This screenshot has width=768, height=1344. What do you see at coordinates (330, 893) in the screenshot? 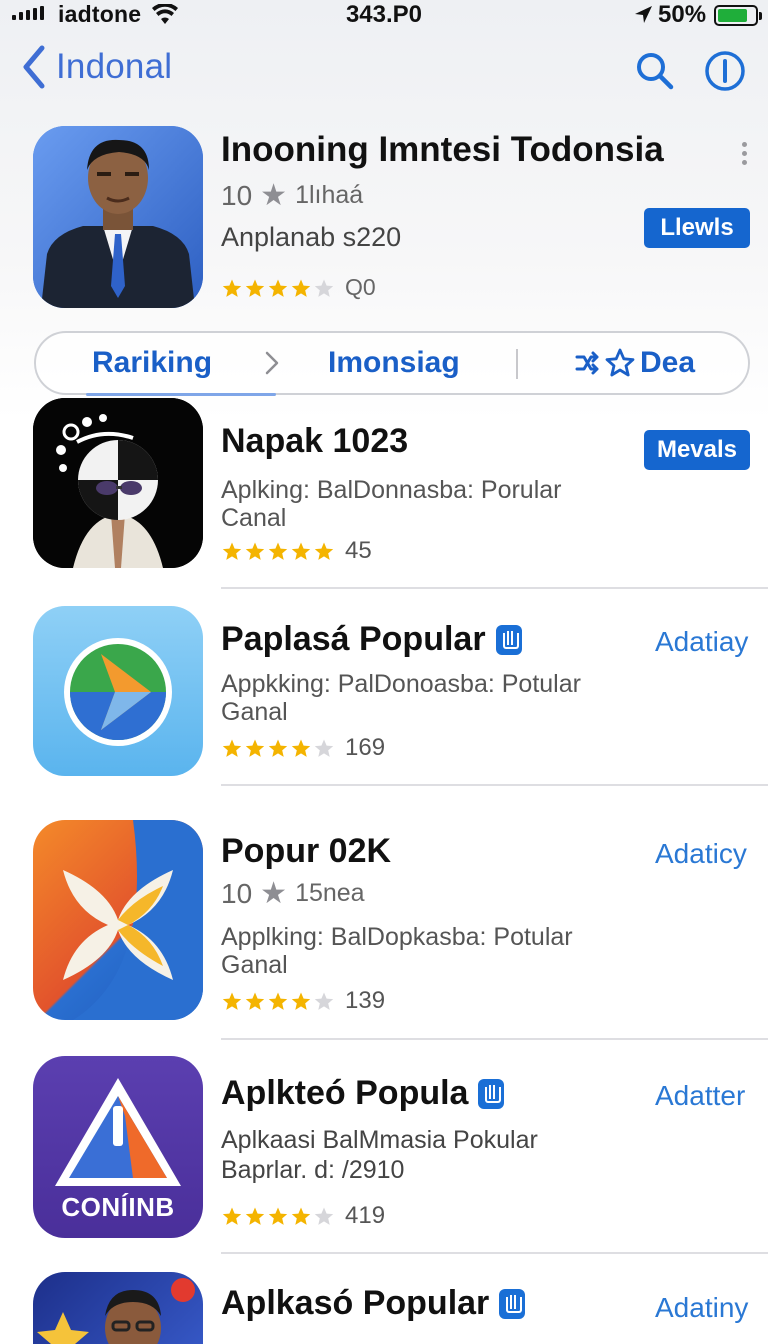
I see `app-sub-label: 15nea` at bounding box center [330, 893].